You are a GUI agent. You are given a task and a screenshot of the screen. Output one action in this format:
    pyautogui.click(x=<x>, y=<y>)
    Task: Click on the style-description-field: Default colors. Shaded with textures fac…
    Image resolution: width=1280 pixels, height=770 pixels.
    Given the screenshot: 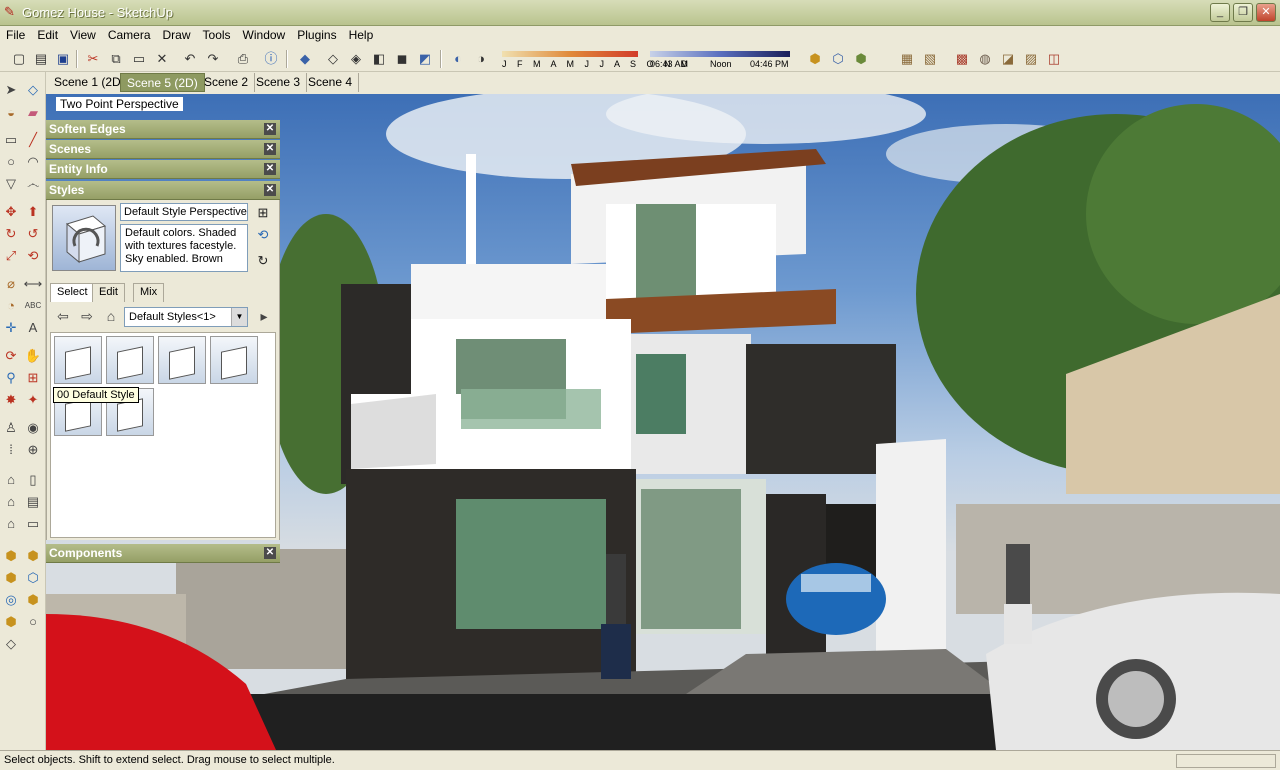 What is the action you would take?
    pyautogui.click(x=184, y=248)
    